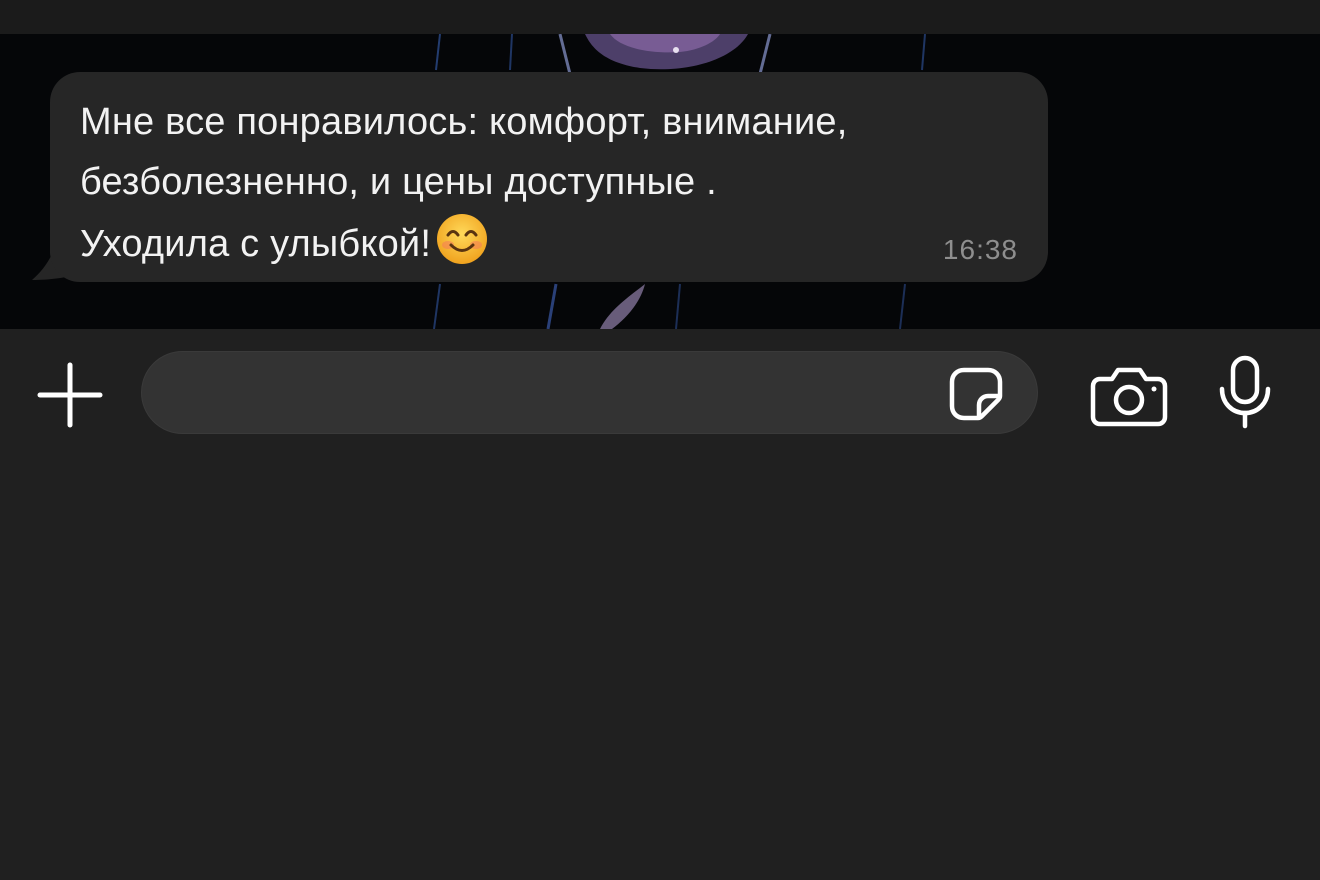 The image size is (1320, 880). What do you see at coordinates (549, 243) in the screenshot?
I see `message-text-line-3: Уходила с улыбкой!` at bounding box center [549, 243].